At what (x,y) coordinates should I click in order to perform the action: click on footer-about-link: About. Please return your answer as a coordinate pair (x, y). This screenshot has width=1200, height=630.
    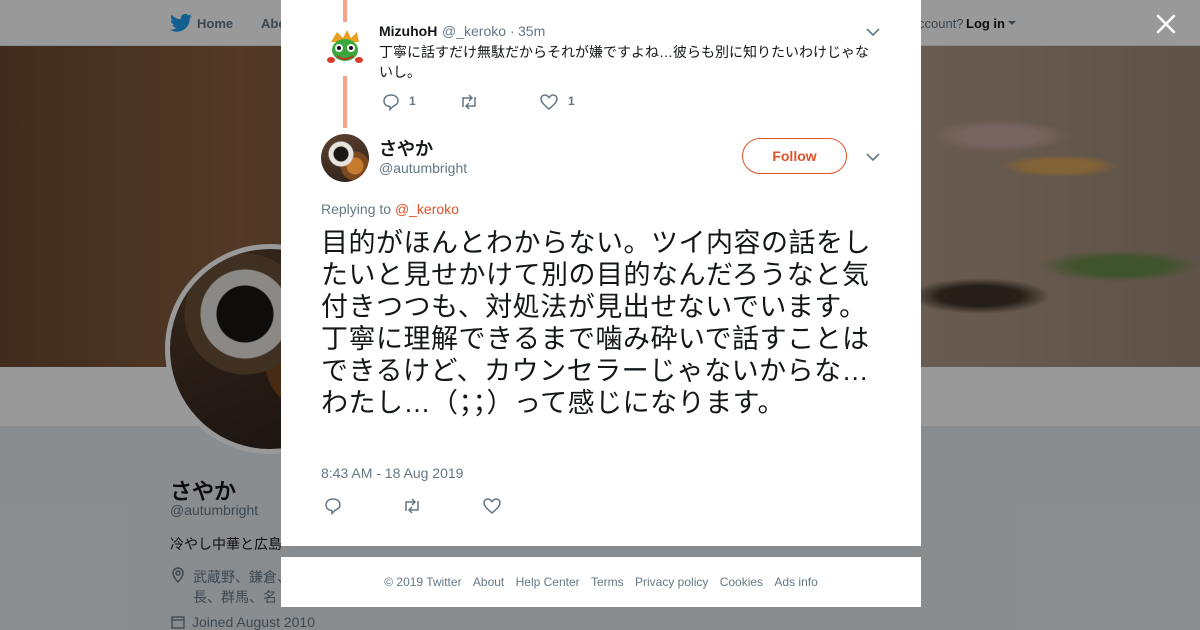
    Looking at the image, I should click on (488, 582).